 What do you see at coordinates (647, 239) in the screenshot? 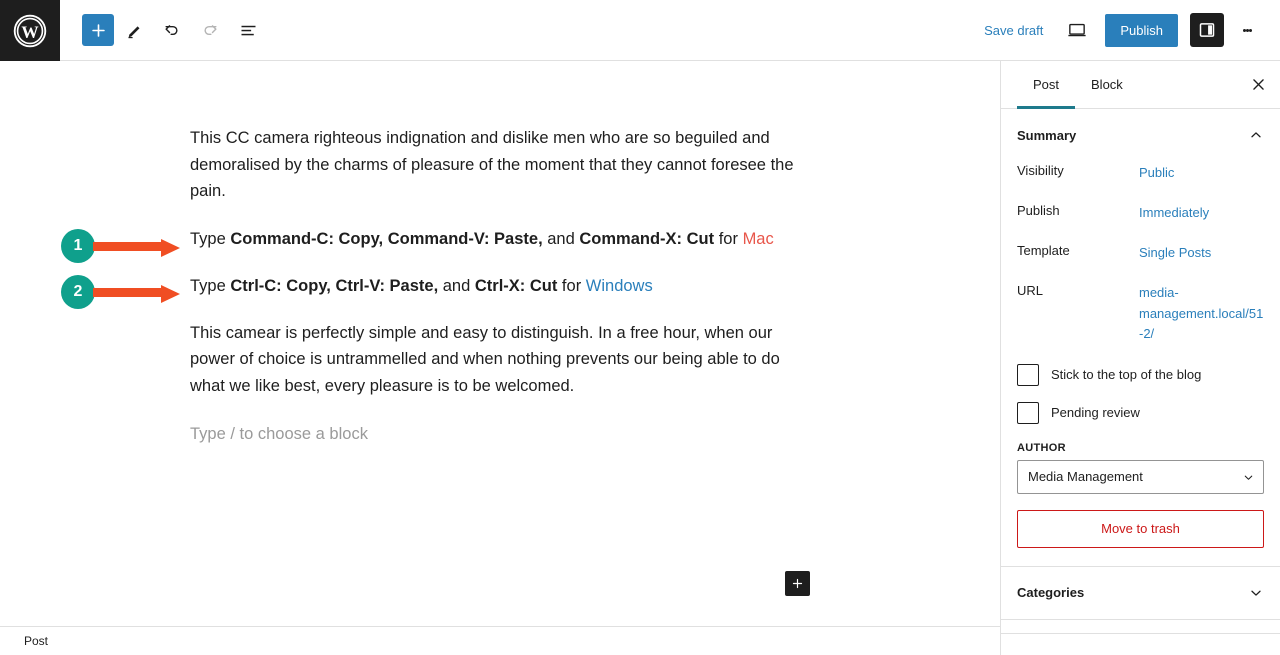
I see `mac-bold-2: Command-X: Cut` at bounding box center [647, 239].